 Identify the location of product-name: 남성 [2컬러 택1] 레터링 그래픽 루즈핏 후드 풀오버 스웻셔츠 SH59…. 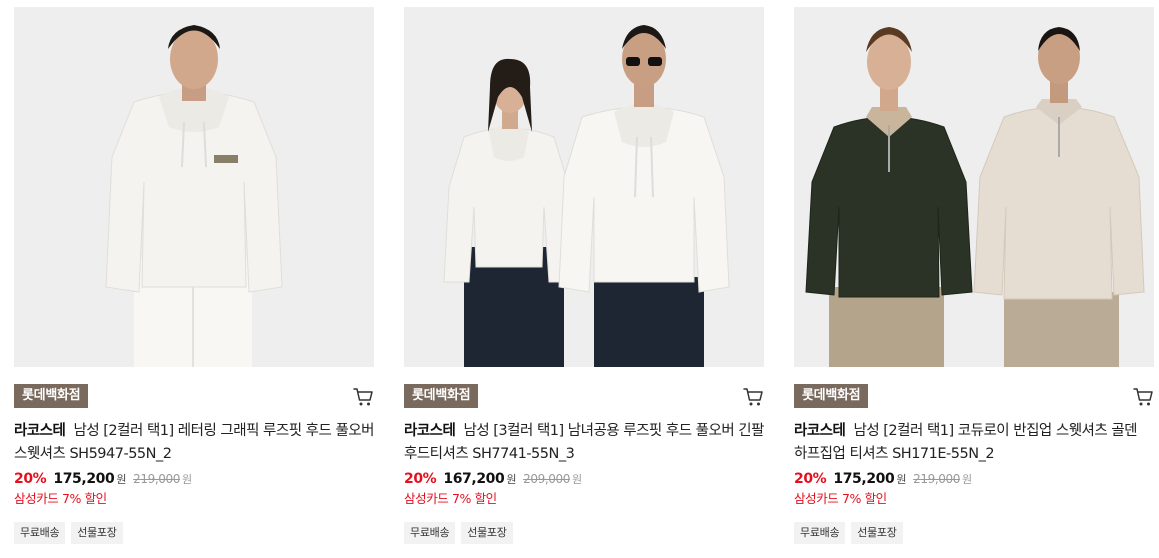
(194, 442).